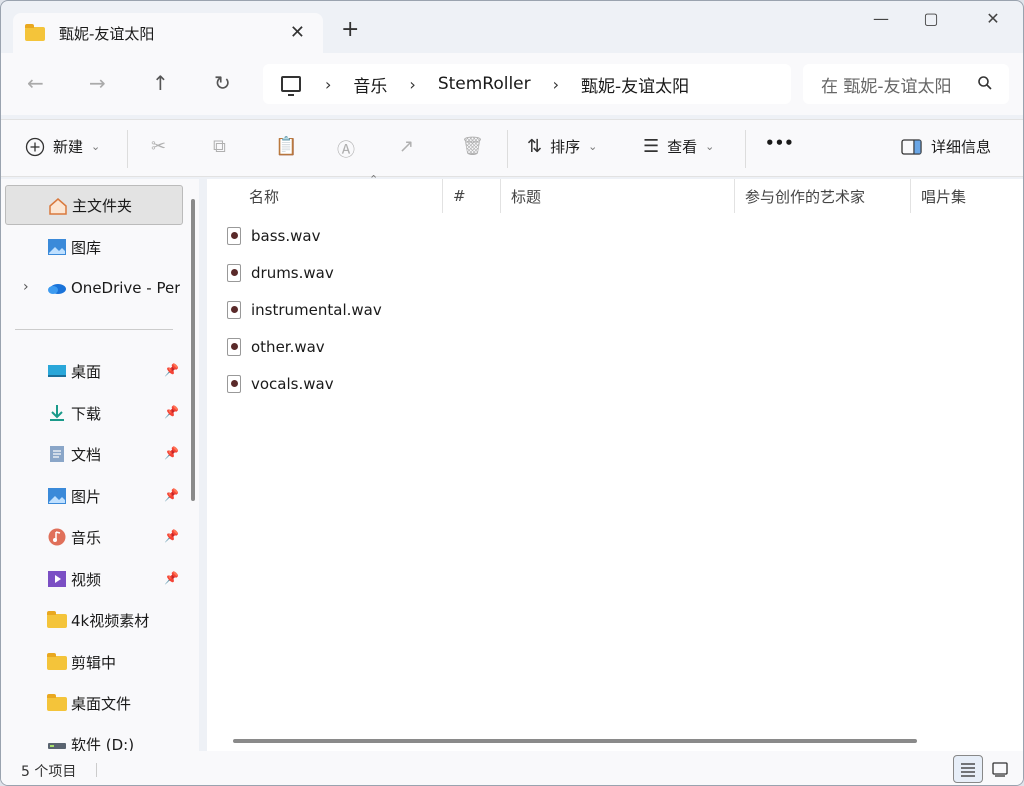  I want to click on maximize-button: ▢, so click(931, 18).